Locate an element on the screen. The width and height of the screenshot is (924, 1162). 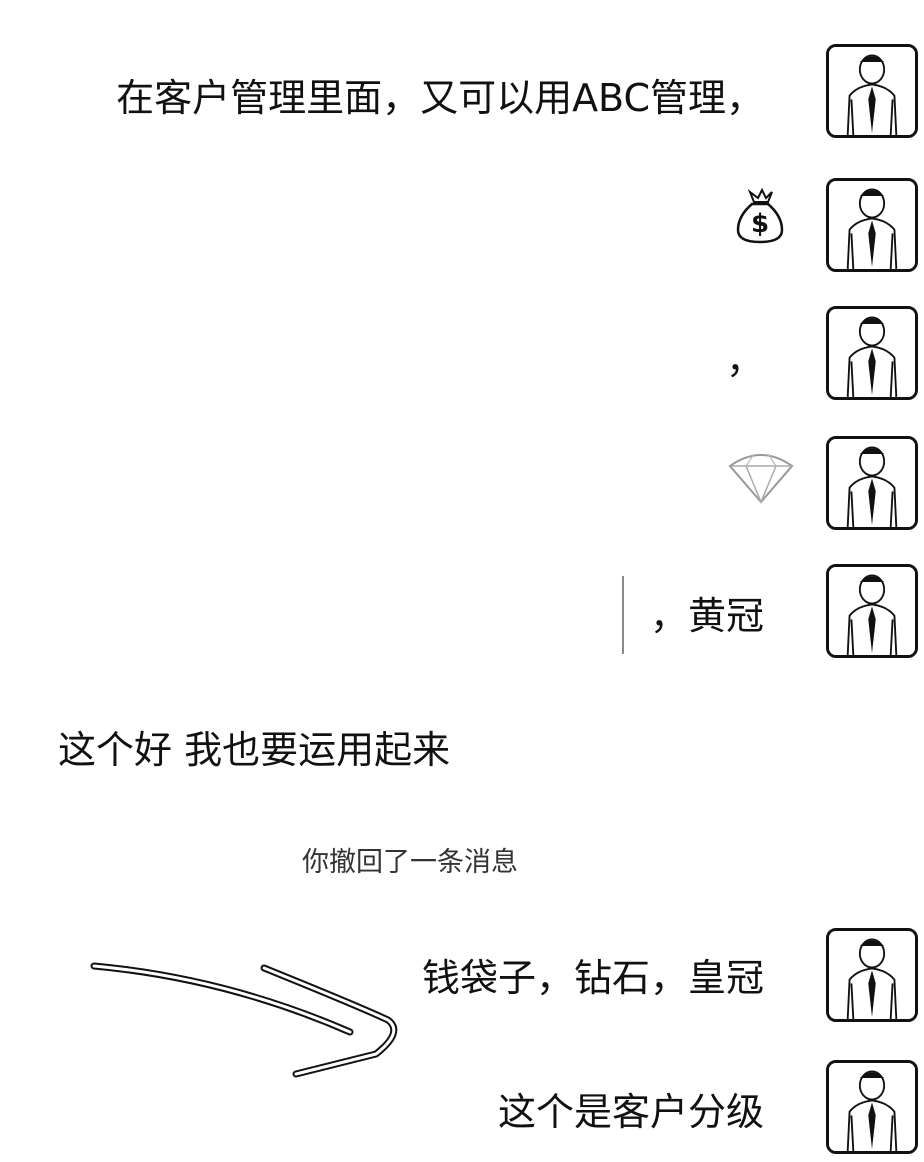
message-text: 在客户管理里面，又可以用ABC管理， is located at coordinates (440, 98).